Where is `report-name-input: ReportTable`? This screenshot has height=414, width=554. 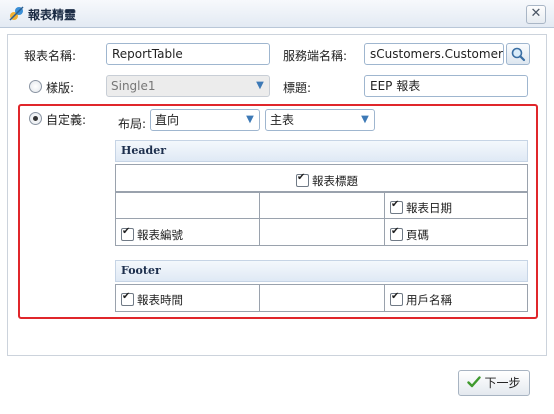
report-name-input: ReportTable is located at coordinates (188, 54).